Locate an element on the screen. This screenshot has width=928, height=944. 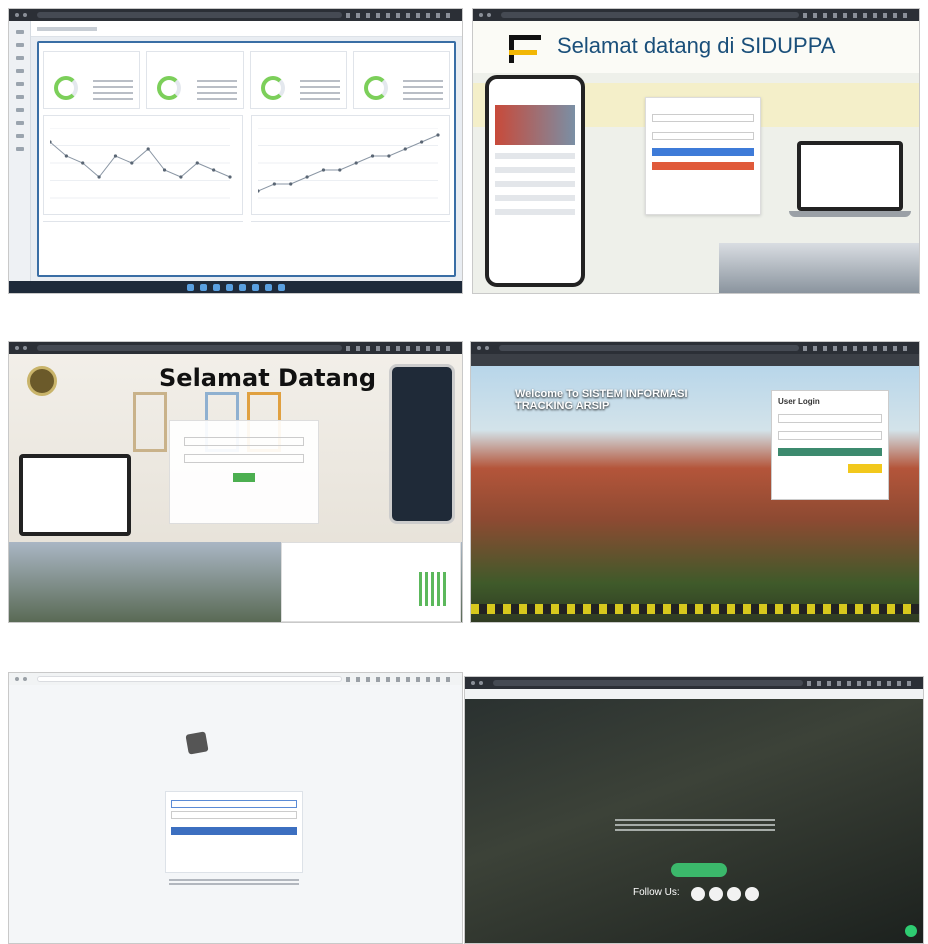
login-form is located at coordinates (234, 832).